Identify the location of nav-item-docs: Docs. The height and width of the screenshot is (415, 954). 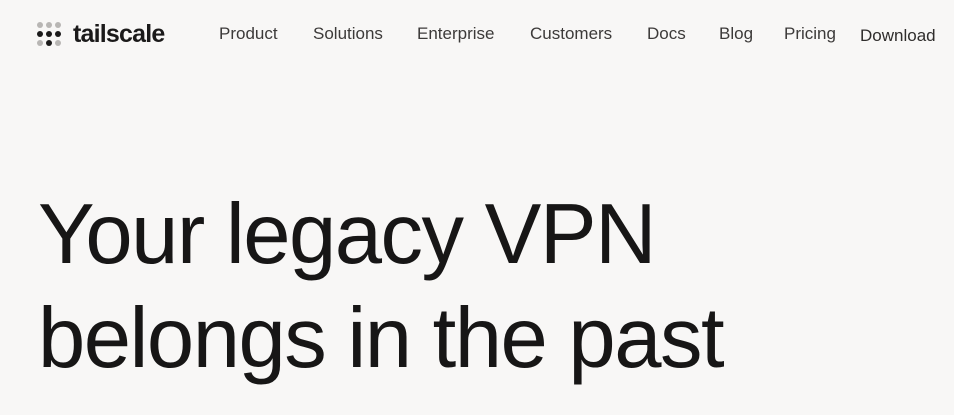
(666, 34).